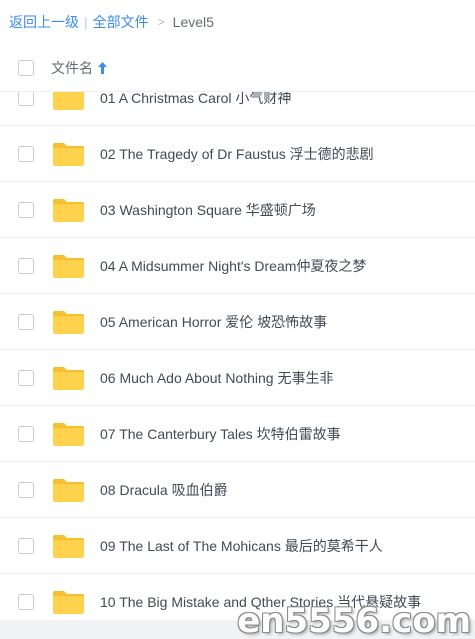  What do you see at coordinates (208, 210) in the screenshot?
I see `file-name: 03 Washington Square 华盛顿广场` at bounding box center [208, 210].